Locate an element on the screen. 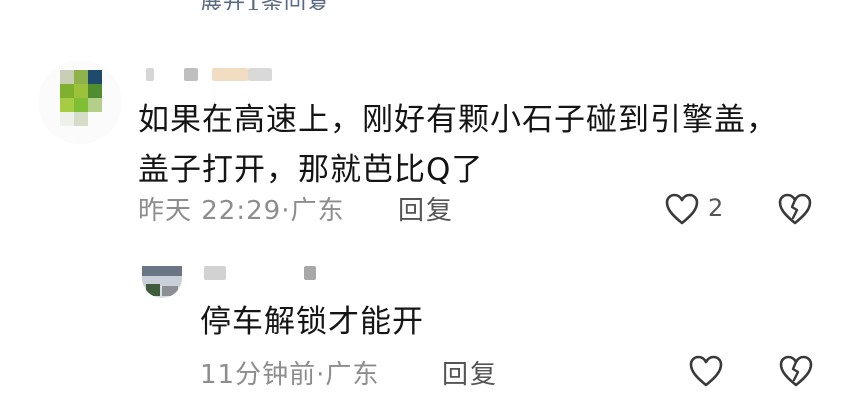 Image resolution: width=852 pixels, height=404 pixels. expand-replies-link: 展开1条回复 is located at coordinates (265, 5).